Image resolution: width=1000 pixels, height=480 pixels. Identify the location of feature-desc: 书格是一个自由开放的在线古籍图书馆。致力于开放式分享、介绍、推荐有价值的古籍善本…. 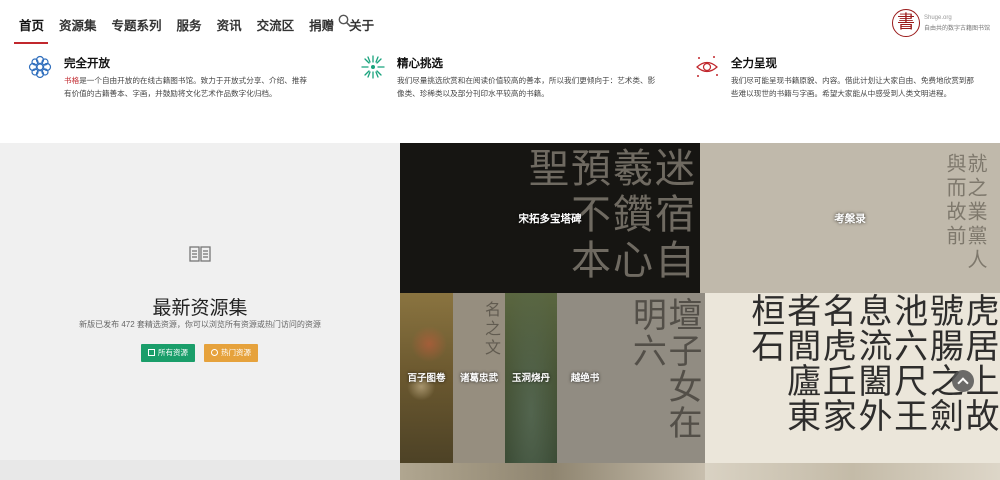
(185, 87).